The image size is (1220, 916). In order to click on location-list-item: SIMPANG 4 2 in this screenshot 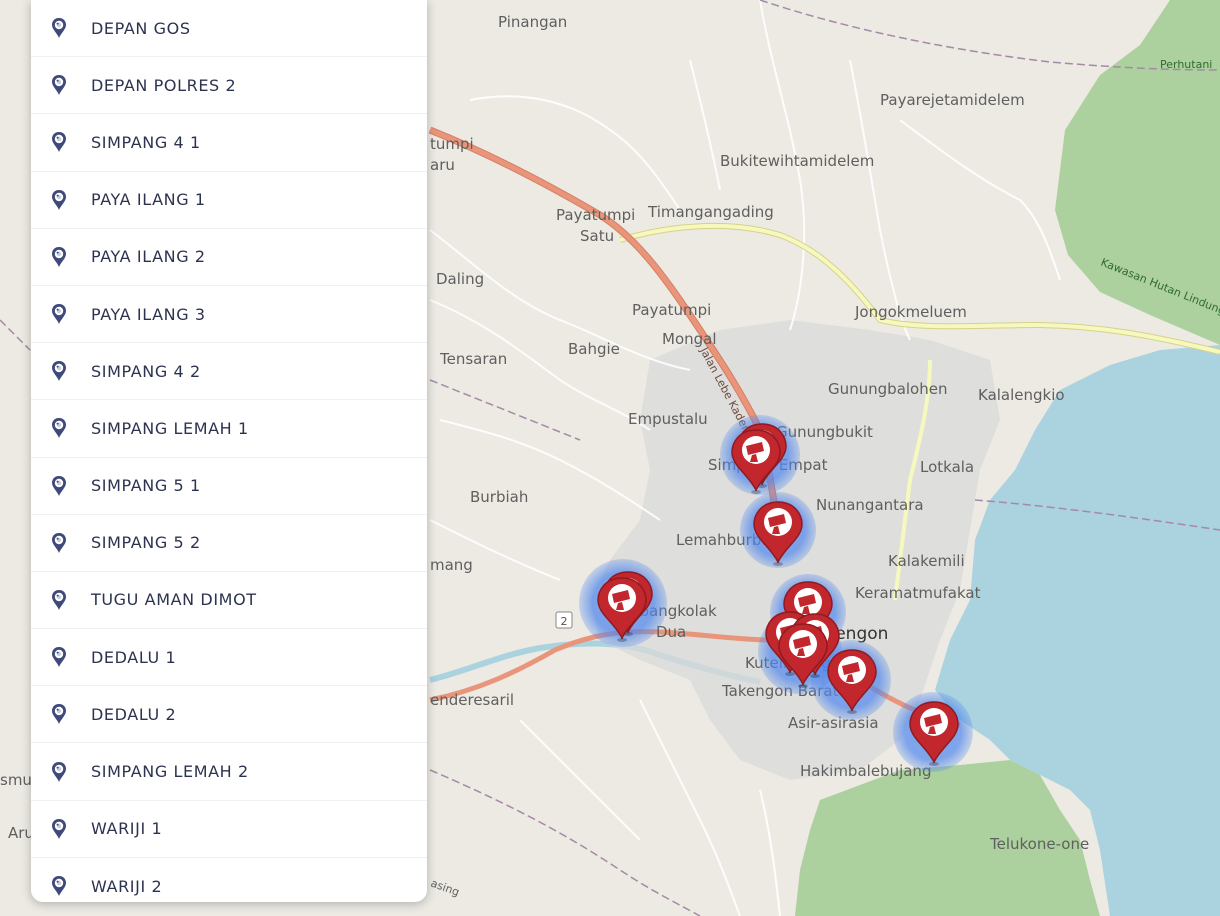, I will do `click(229, 372)`.